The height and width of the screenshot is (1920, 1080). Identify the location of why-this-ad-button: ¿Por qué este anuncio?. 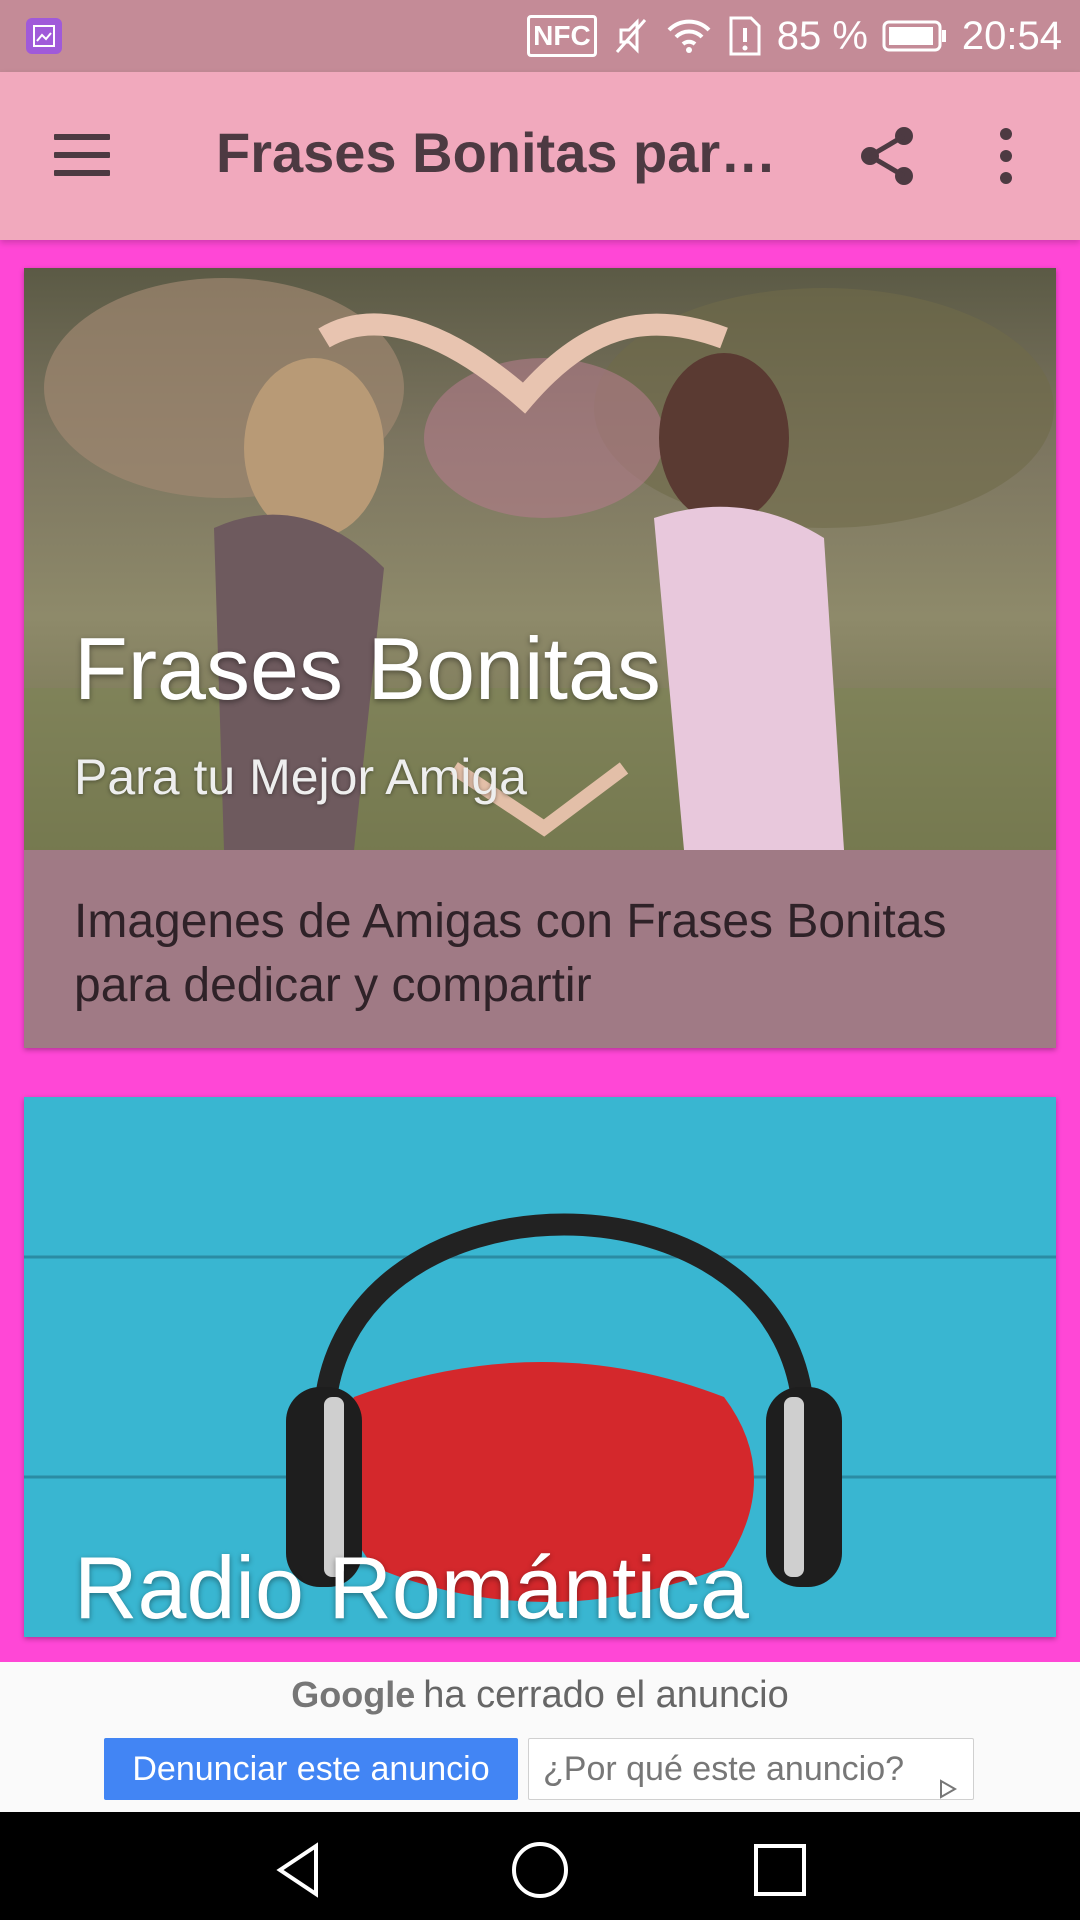
(751, 1769).